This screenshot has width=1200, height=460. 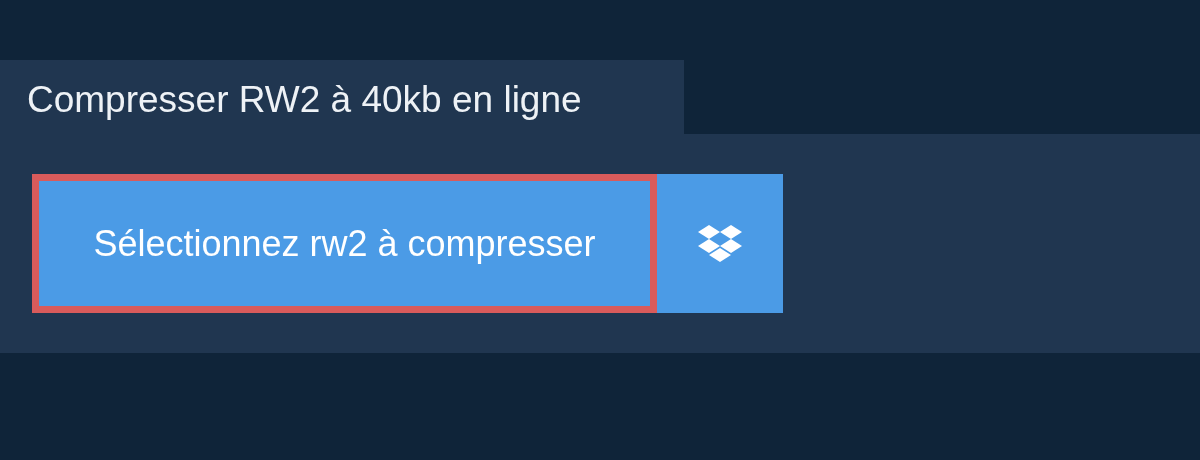 I want to click on dropbox-icon, so click(x=720, y=243).